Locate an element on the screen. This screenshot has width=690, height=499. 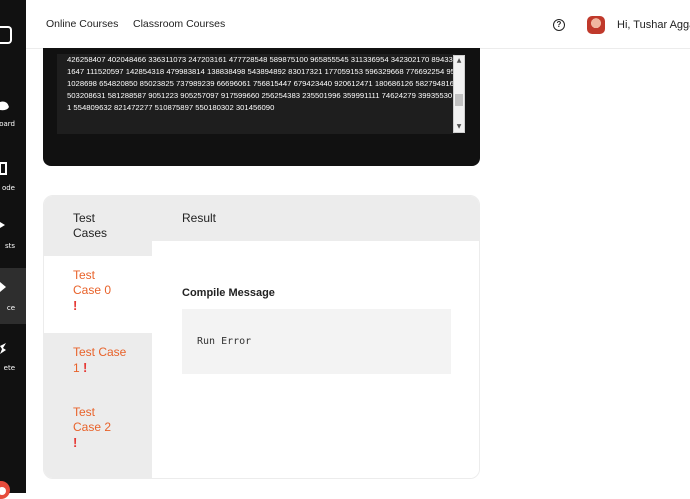
scroll-thumb is located at coordinates (459, 100).